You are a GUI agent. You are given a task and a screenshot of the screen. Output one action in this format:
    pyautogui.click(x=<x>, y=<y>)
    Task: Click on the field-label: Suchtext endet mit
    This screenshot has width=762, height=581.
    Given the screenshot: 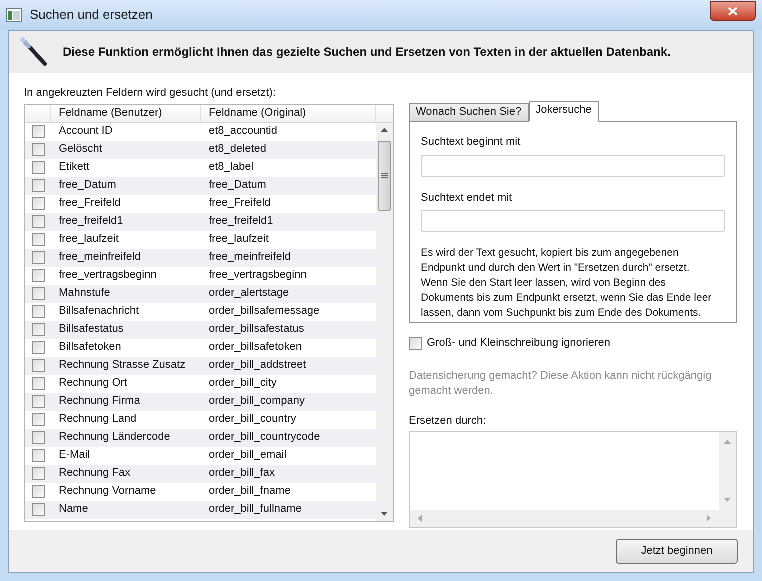 What is the action you would take?
    pyautogui.click(x=467, y=198)
    